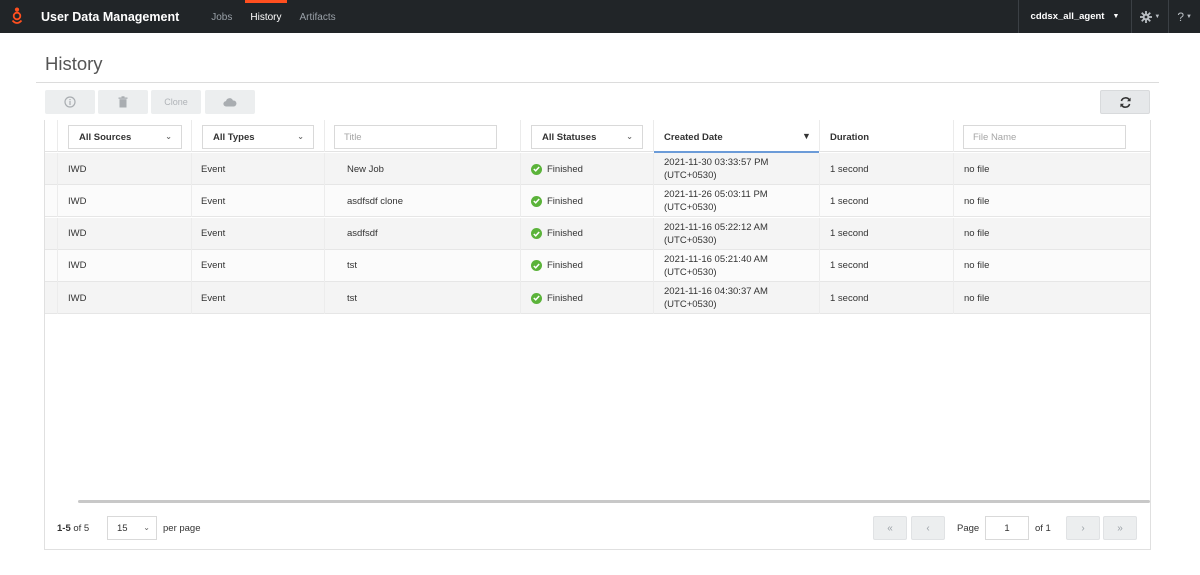 This screenshot has width=1200, height=575. Describe the element at coordinates (716, 259) in the screenshot. I see `created-date-value: 2021-11-16 05:21:40 AM` at that location.